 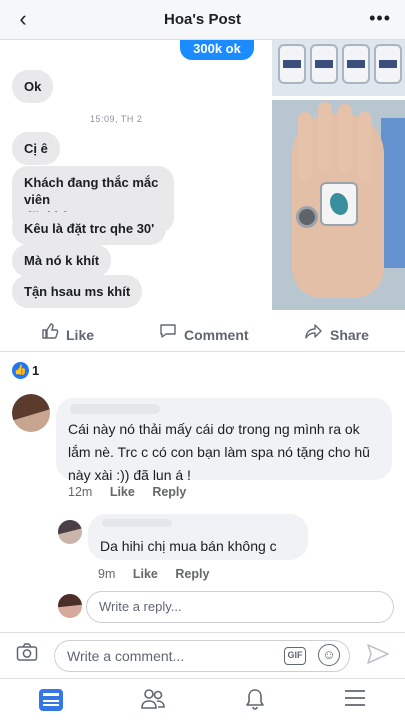 I want to click on chat-timestamp: 15:09, TH 2, so click(x=116, y=119).